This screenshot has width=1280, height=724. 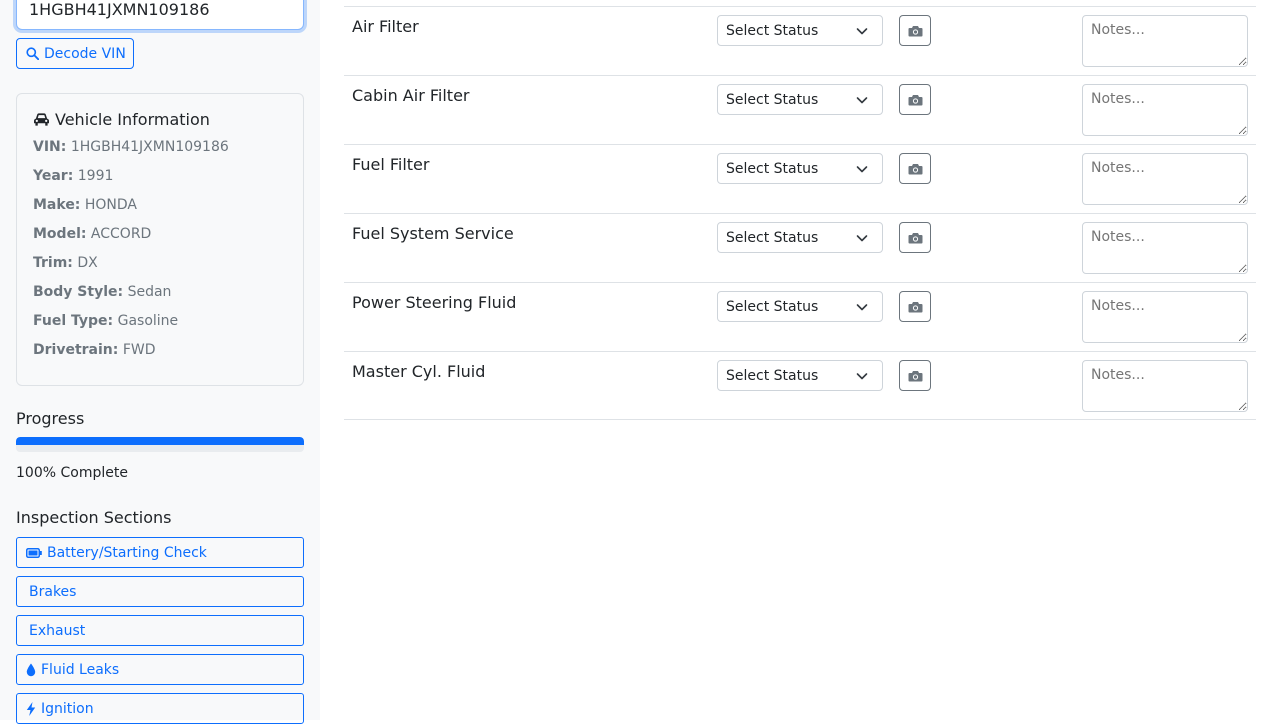 I want to click on vehicle-info-title: Vehicle Information, so click(x=121, y=119).